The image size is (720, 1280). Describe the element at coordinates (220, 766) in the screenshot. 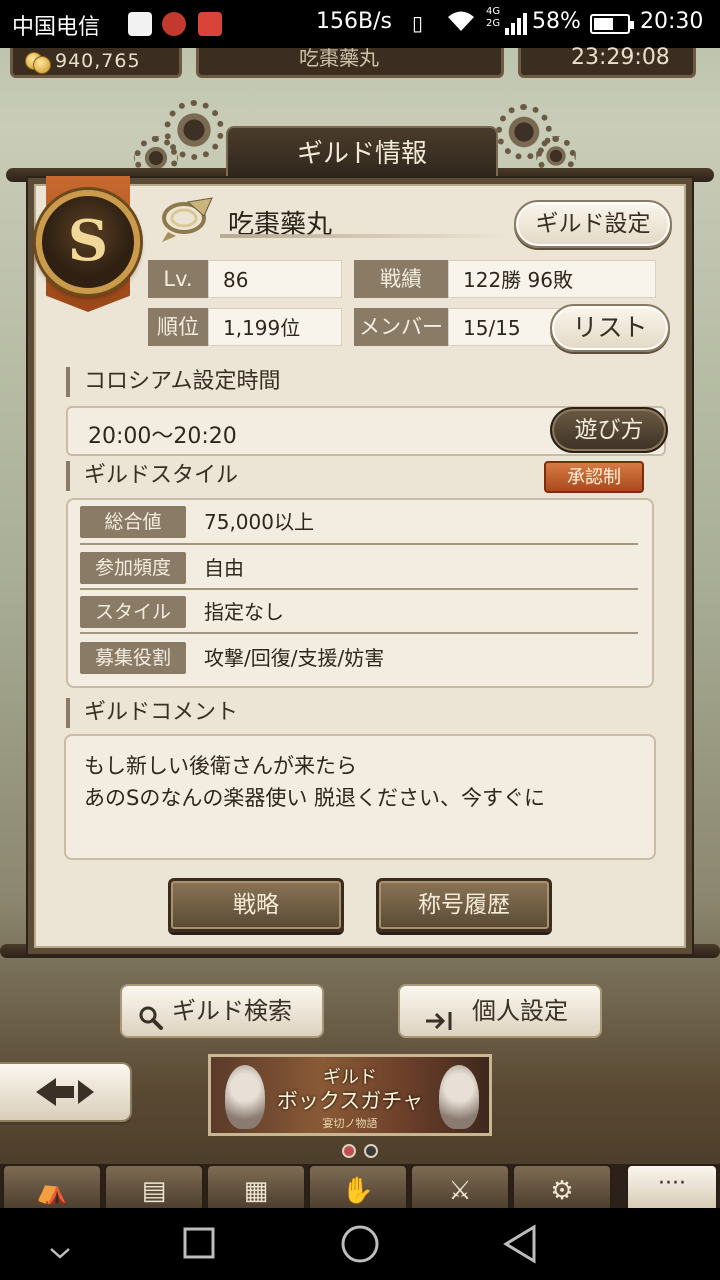

I see `comment-line: もし新しい後衛さんが来たら` at that location.